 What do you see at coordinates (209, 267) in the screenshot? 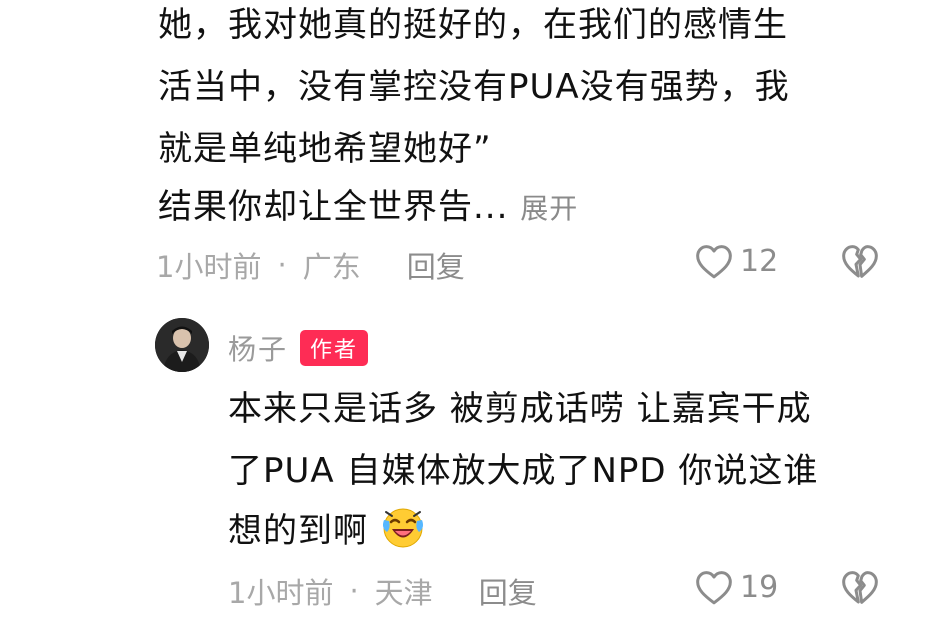
I see `comment-time: 1小时前` at bounding box center [209, 267].